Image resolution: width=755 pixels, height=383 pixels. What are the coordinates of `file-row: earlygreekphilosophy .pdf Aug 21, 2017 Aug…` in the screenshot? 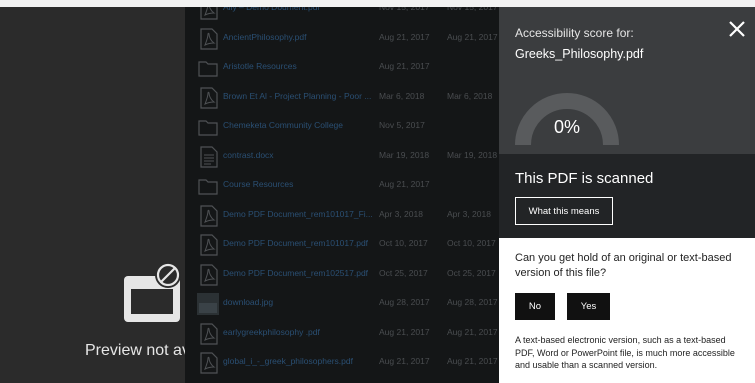 It's located at (342, 334).